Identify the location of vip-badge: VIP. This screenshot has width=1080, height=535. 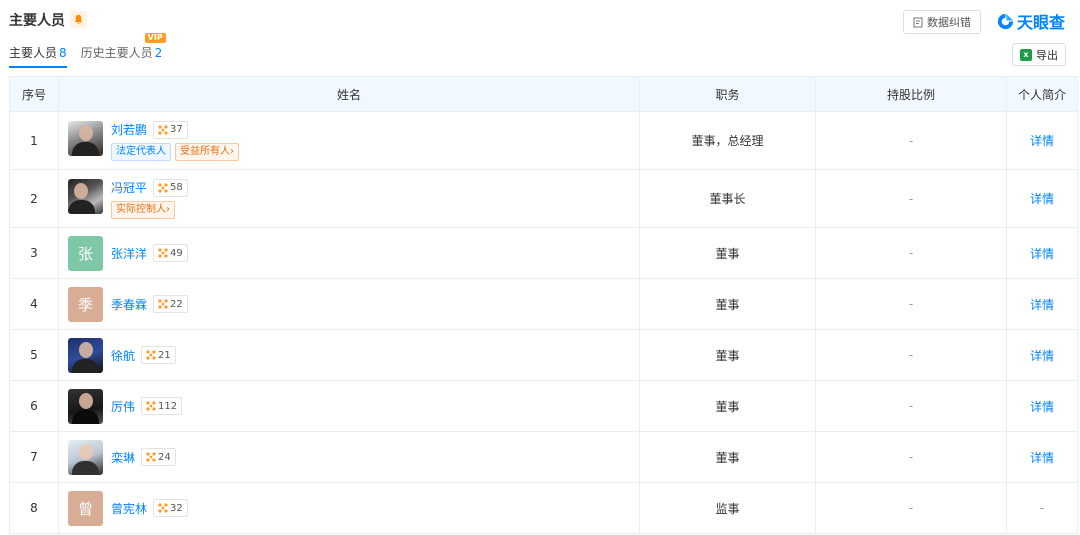
(155, 38).